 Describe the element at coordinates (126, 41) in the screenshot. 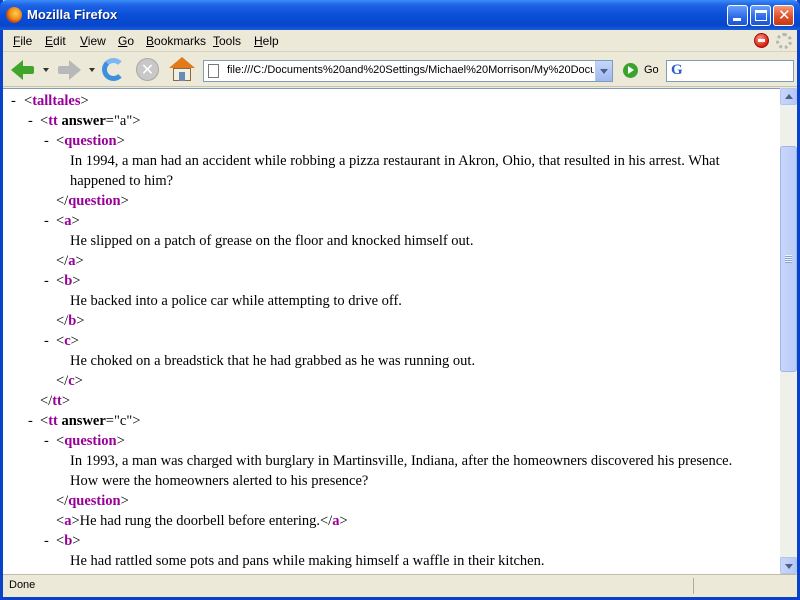

I see `menu-go: Go` at that location.